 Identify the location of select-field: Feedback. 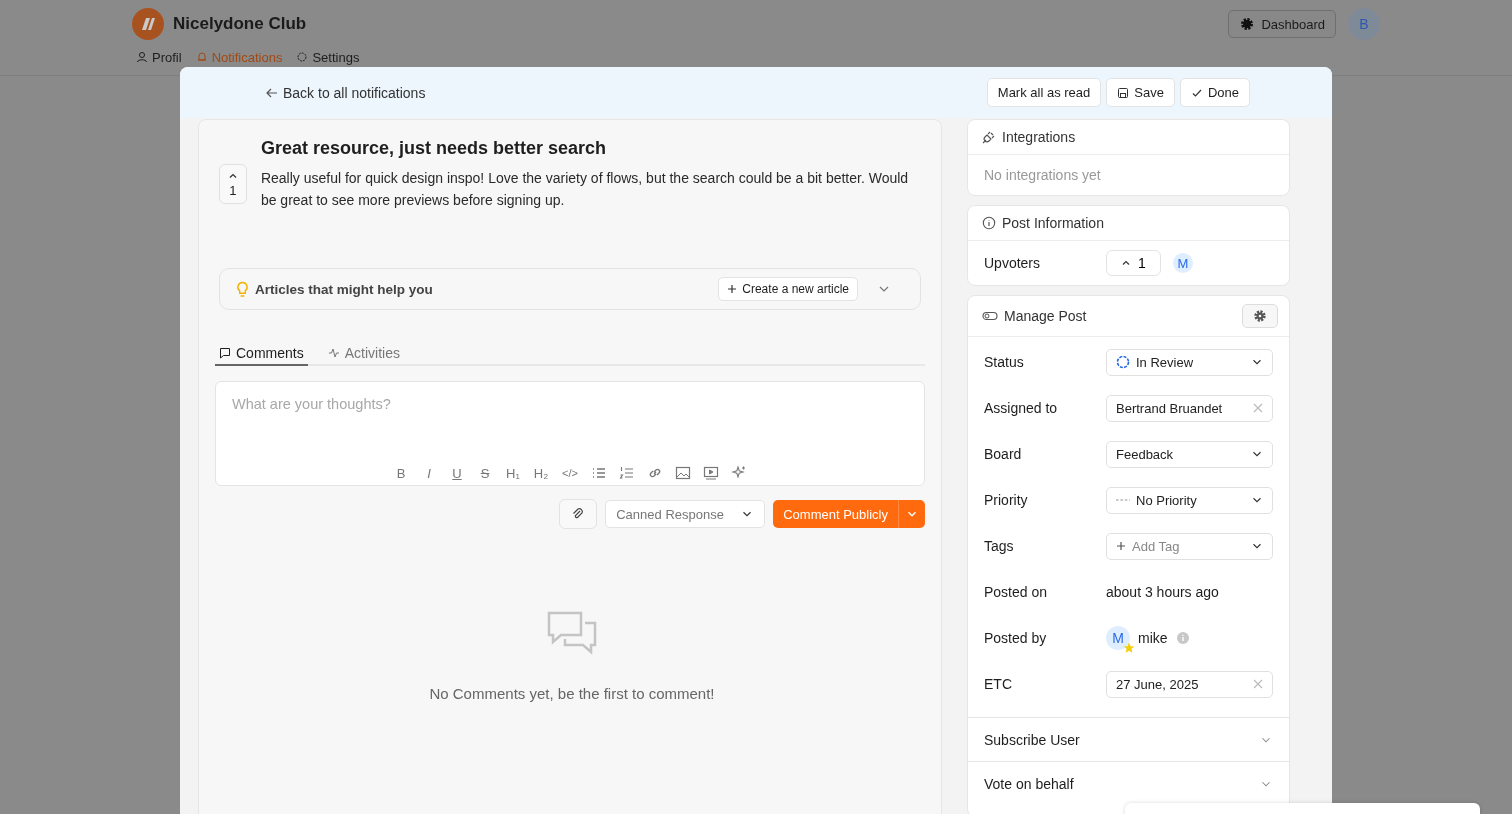
(1189, 454).